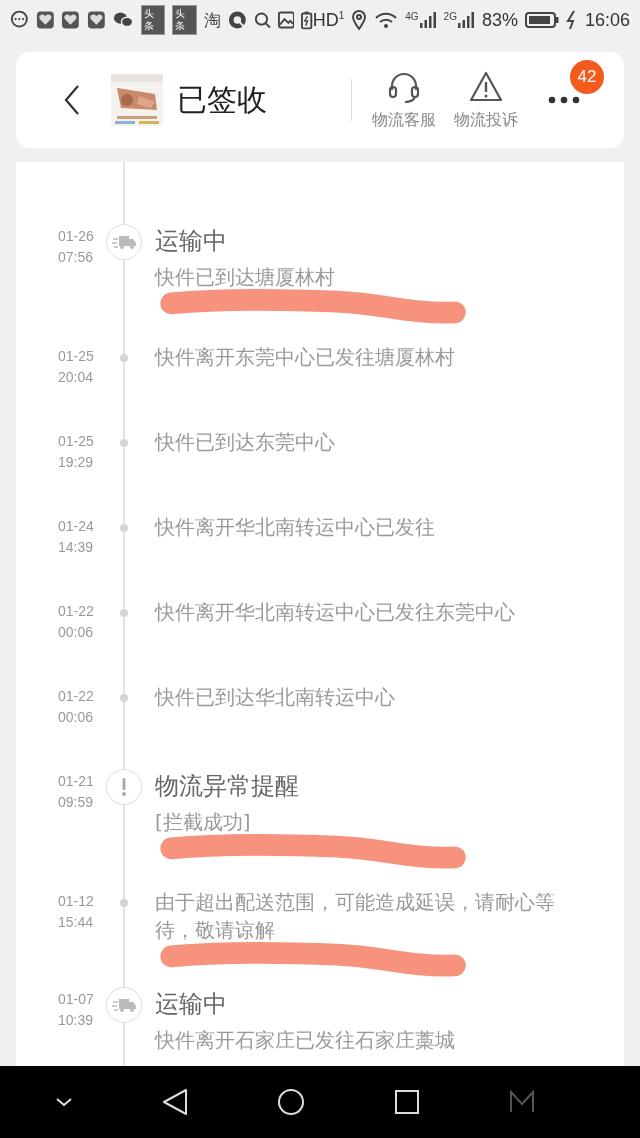 This screenshot has width=640, height=1138. Describe the element at coordinates (328, 20) in the screenshot. I see `network-type-label: HD$^{1}$` at that location.